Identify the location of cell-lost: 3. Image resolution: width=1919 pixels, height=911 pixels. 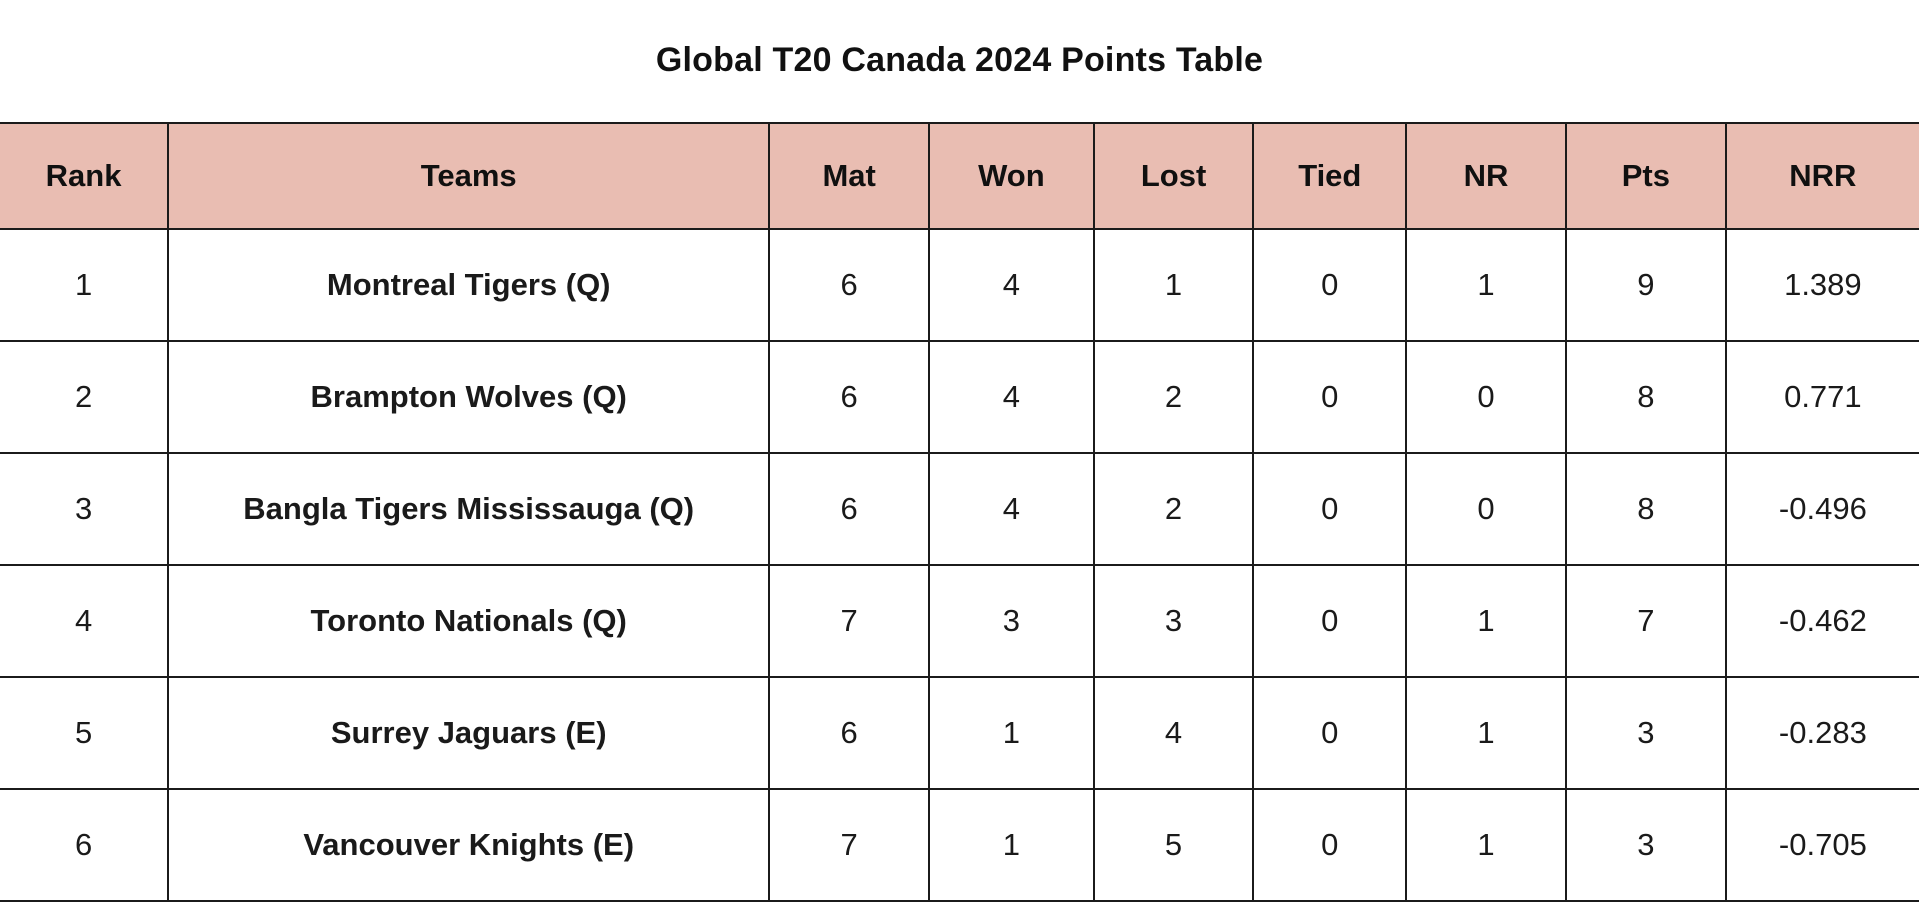
(1174, 621).